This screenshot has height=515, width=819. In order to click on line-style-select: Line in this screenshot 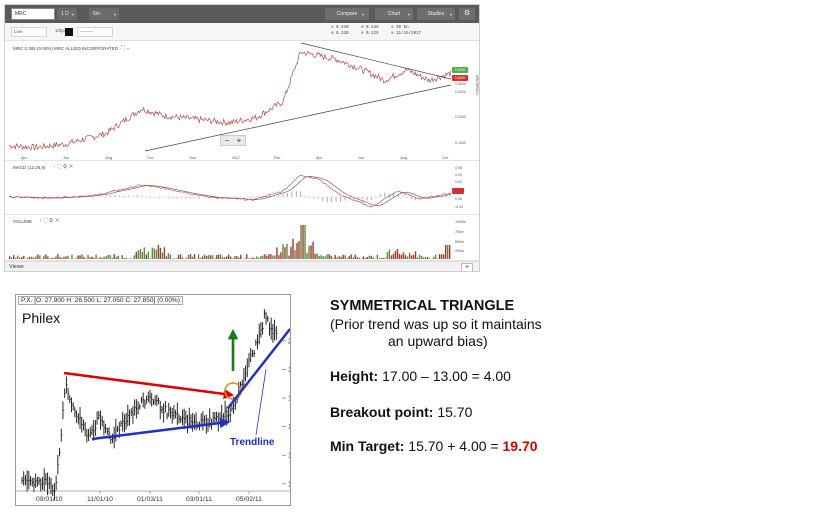, I will do `click(29, 32)`.